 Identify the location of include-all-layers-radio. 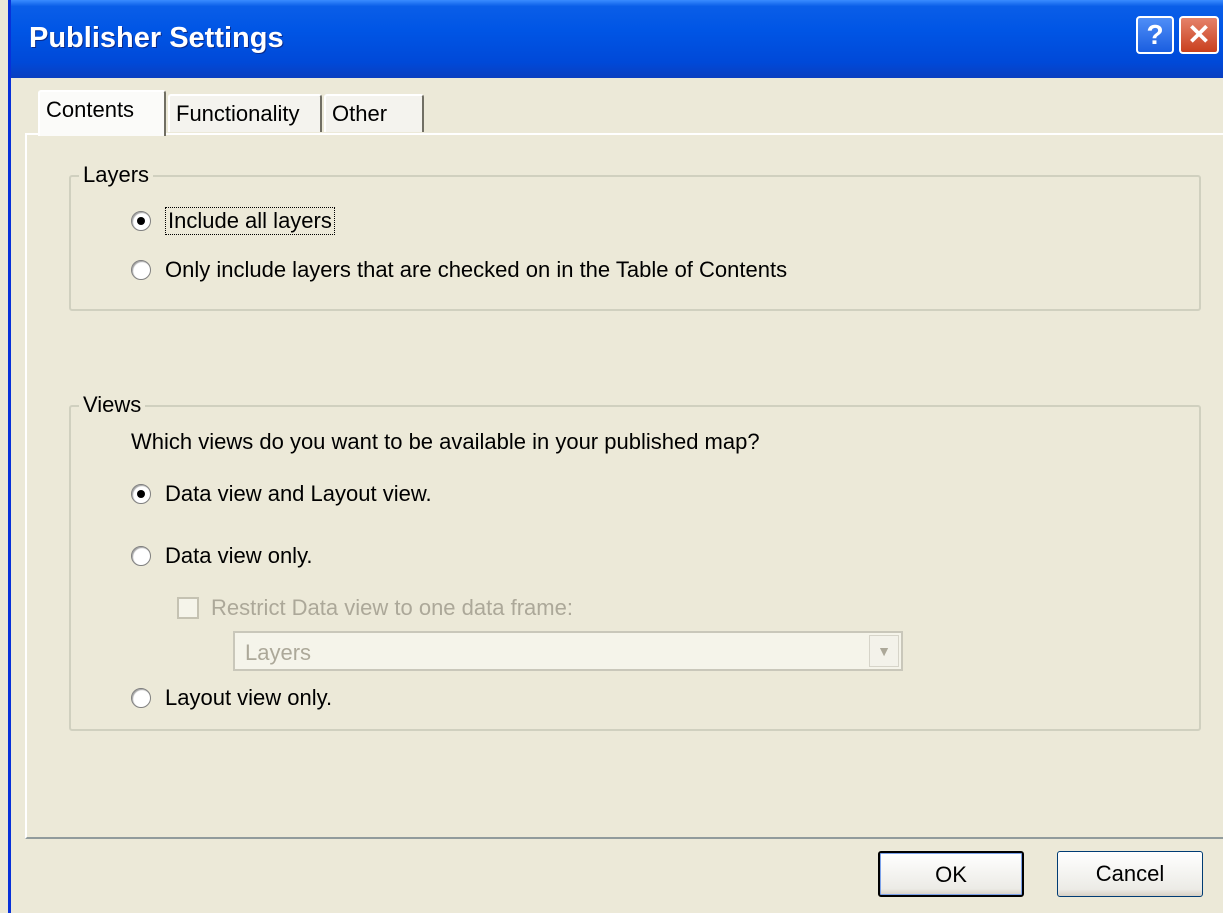
(141, 221).